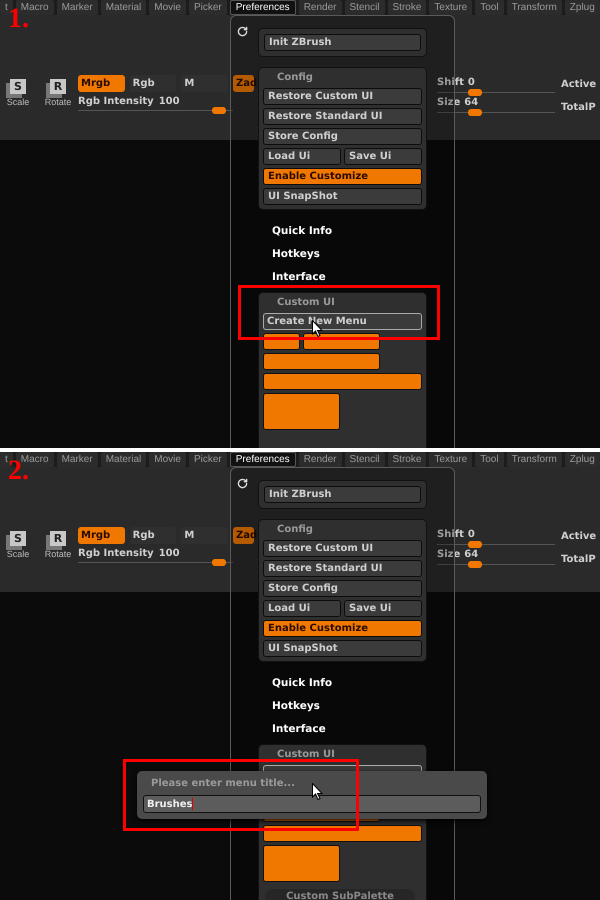  I want to click on cursor-icon, so click(317, 791).